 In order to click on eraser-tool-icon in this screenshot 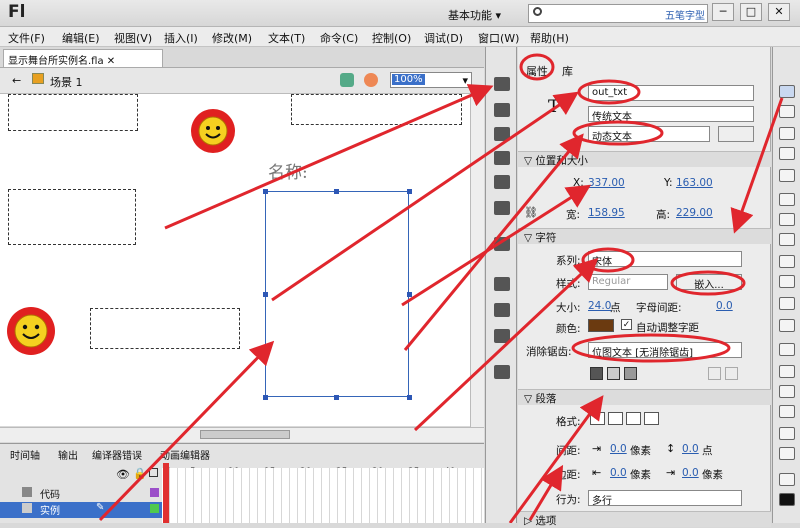, I will do `click(787, 411)`.